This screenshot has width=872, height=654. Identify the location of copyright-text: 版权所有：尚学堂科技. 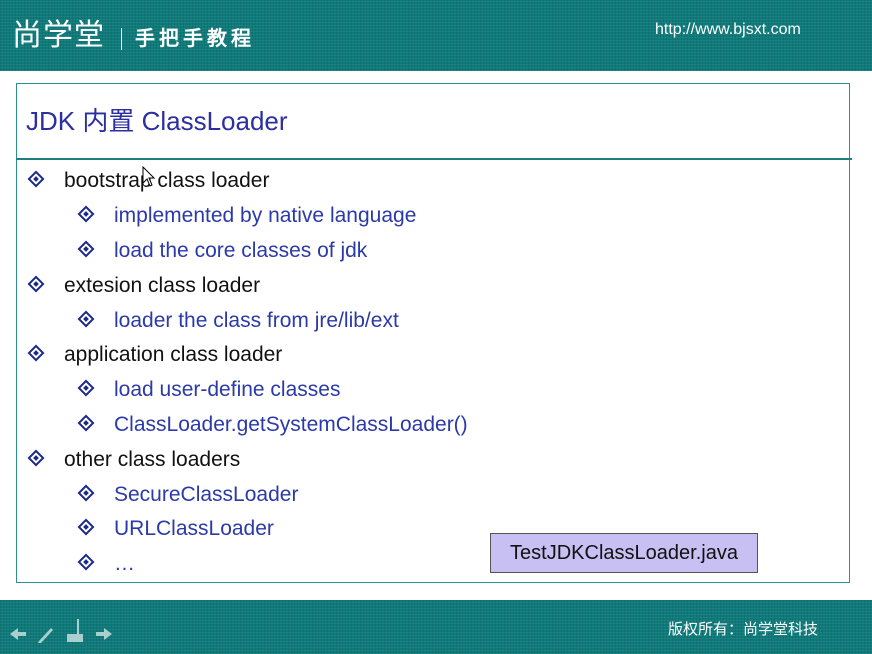
(743, 629).